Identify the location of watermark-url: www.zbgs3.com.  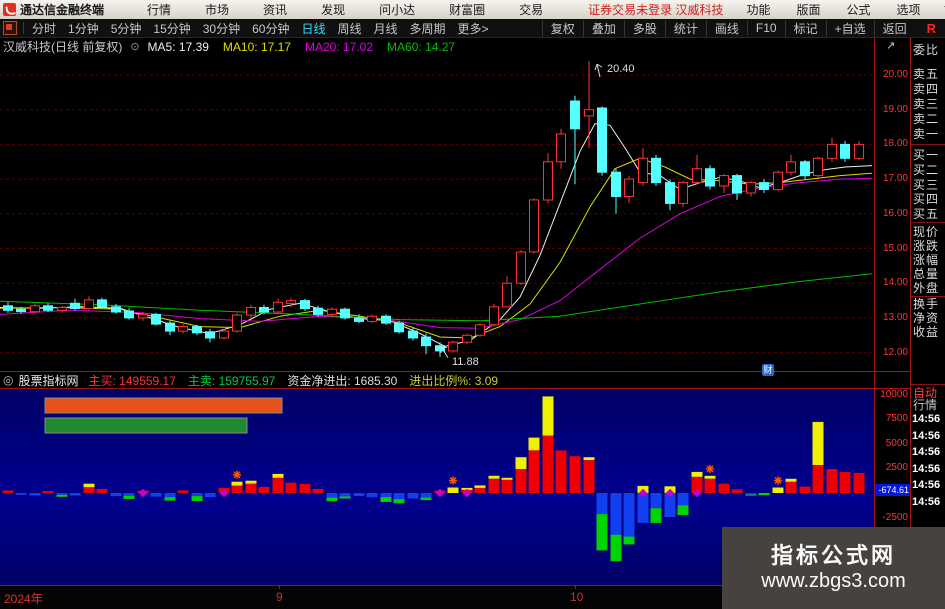
(833, 581).